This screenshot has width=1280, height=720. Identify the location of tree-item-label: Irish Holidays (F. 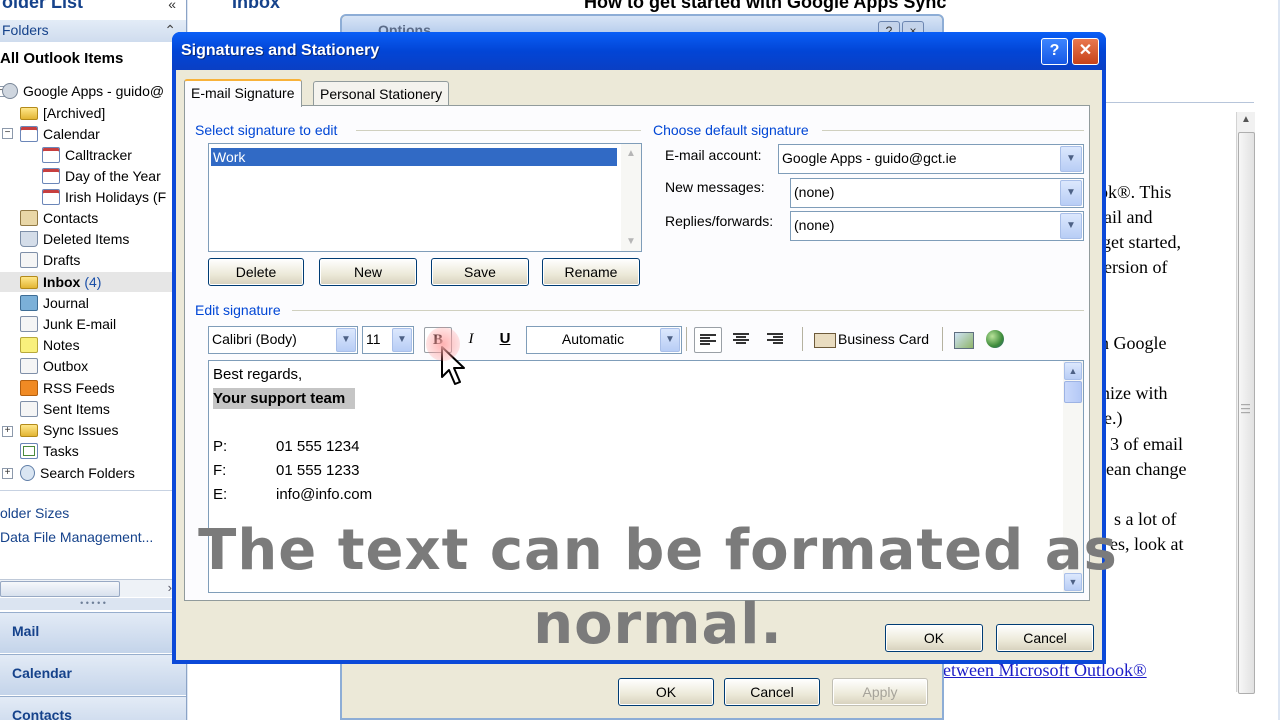
(116, 197).